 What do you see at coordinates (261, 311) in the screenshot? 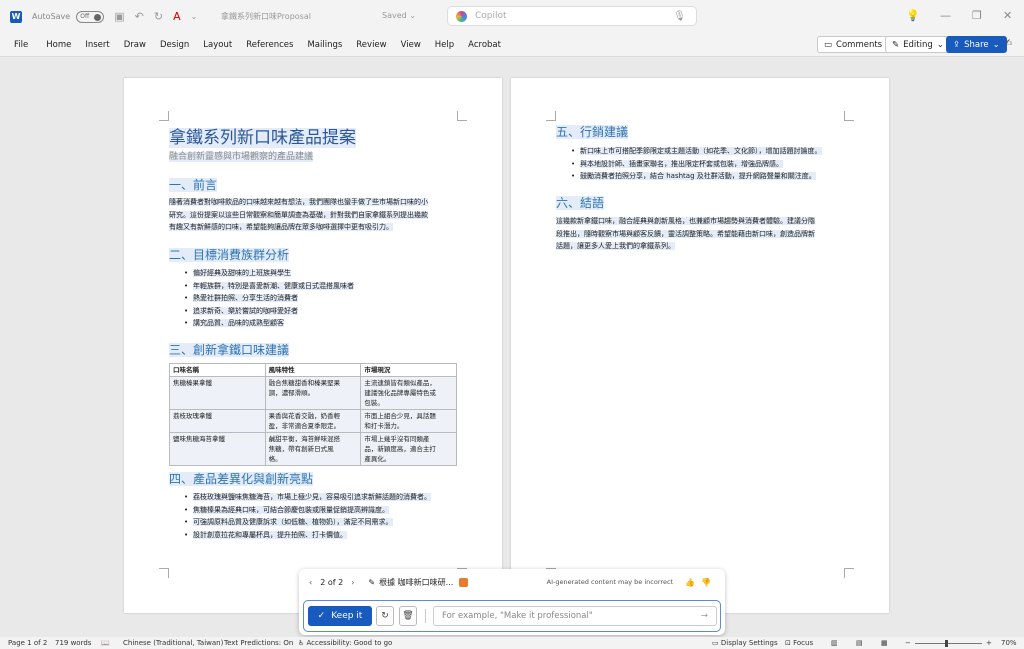
I see `list-item: 追求新奇、樂於嘗試的咖啡愛好者` at bounding box center [261, 311].